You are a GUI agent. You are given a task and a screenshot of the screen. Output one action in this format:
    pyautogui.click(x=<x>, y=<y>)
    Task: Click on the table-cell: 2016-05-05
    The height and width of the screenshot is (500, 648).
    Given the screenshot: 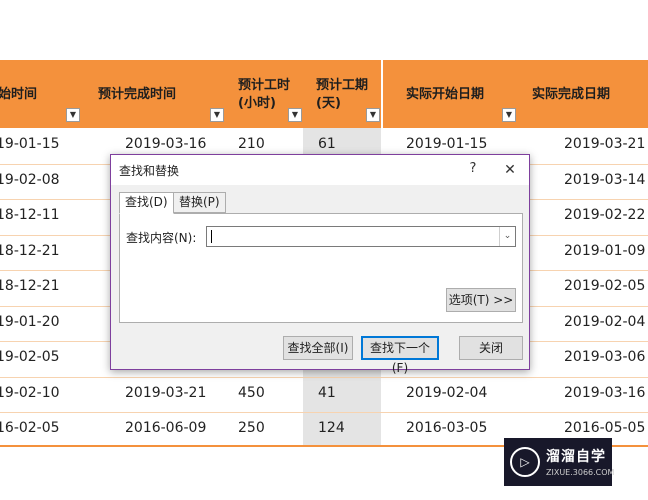 What is the action you would take?
    pyautogui.click(x=604, y=428)
    